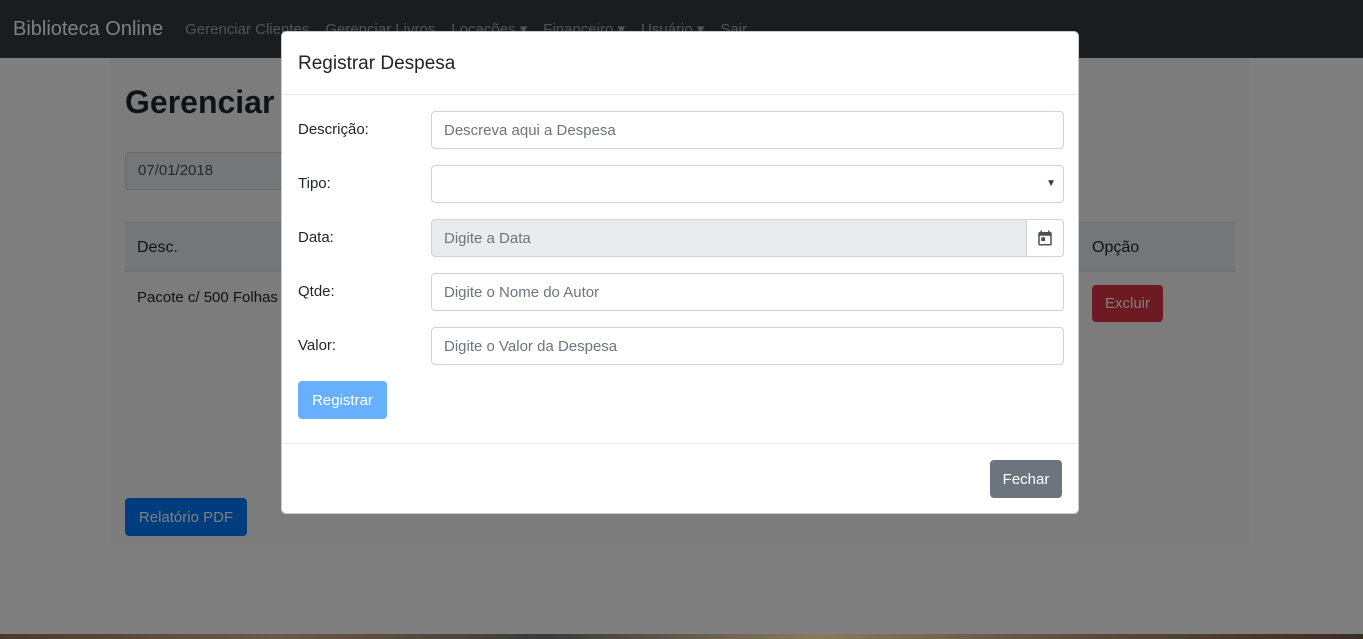 This screenshot has width=1363, height=639. What do you see at coordinates (314, 183) in the screenshot?
I see `tipo-label: Tipo:` at bounding box center [314, 183].